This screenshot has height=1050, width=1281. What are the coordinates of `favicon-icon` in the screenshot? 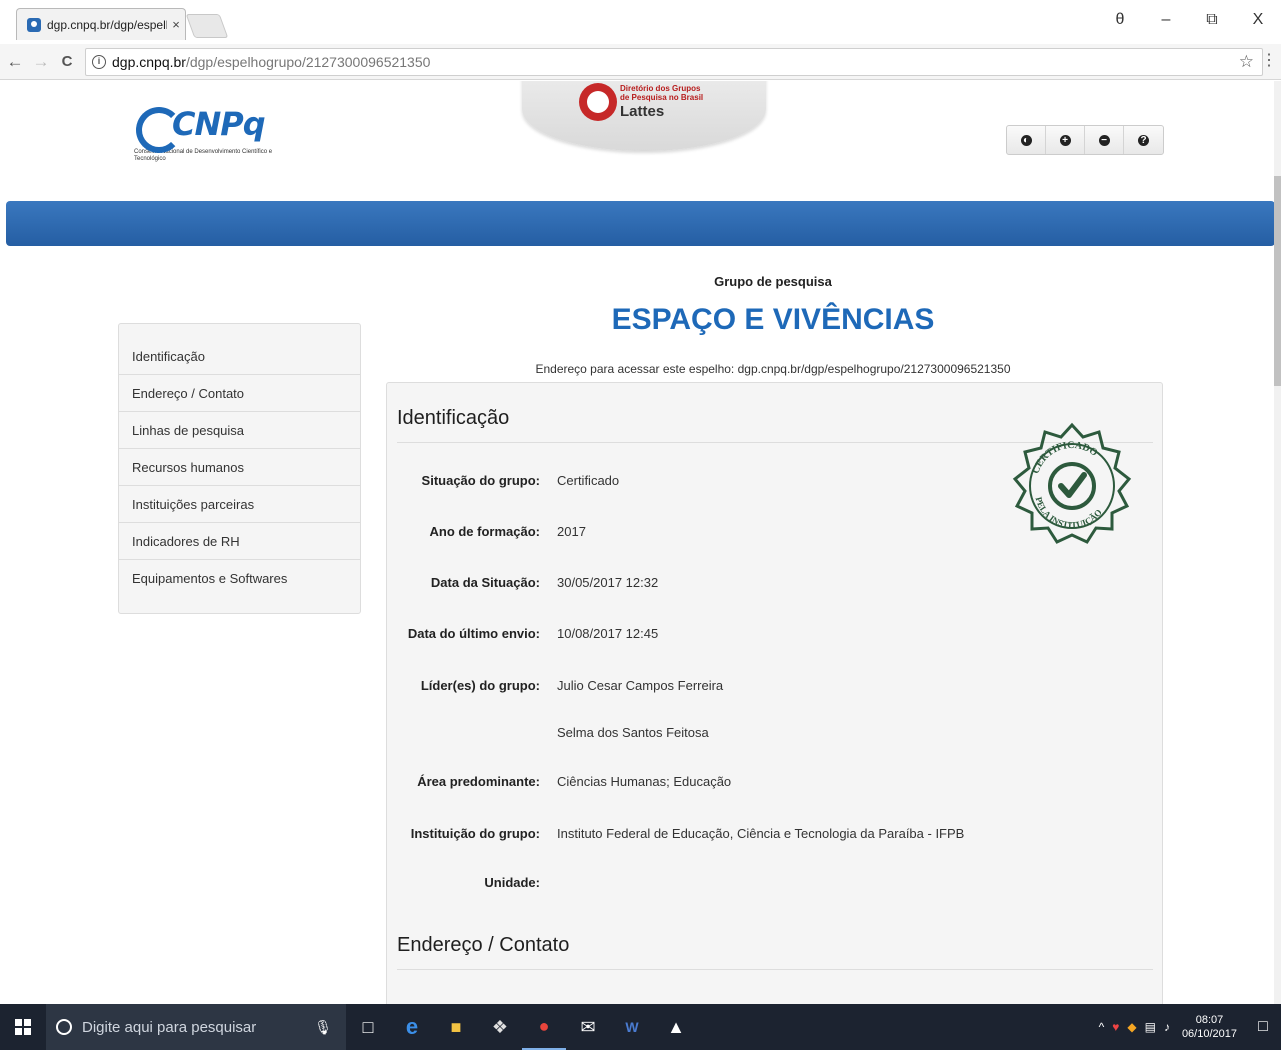 It's located at (34, 24).